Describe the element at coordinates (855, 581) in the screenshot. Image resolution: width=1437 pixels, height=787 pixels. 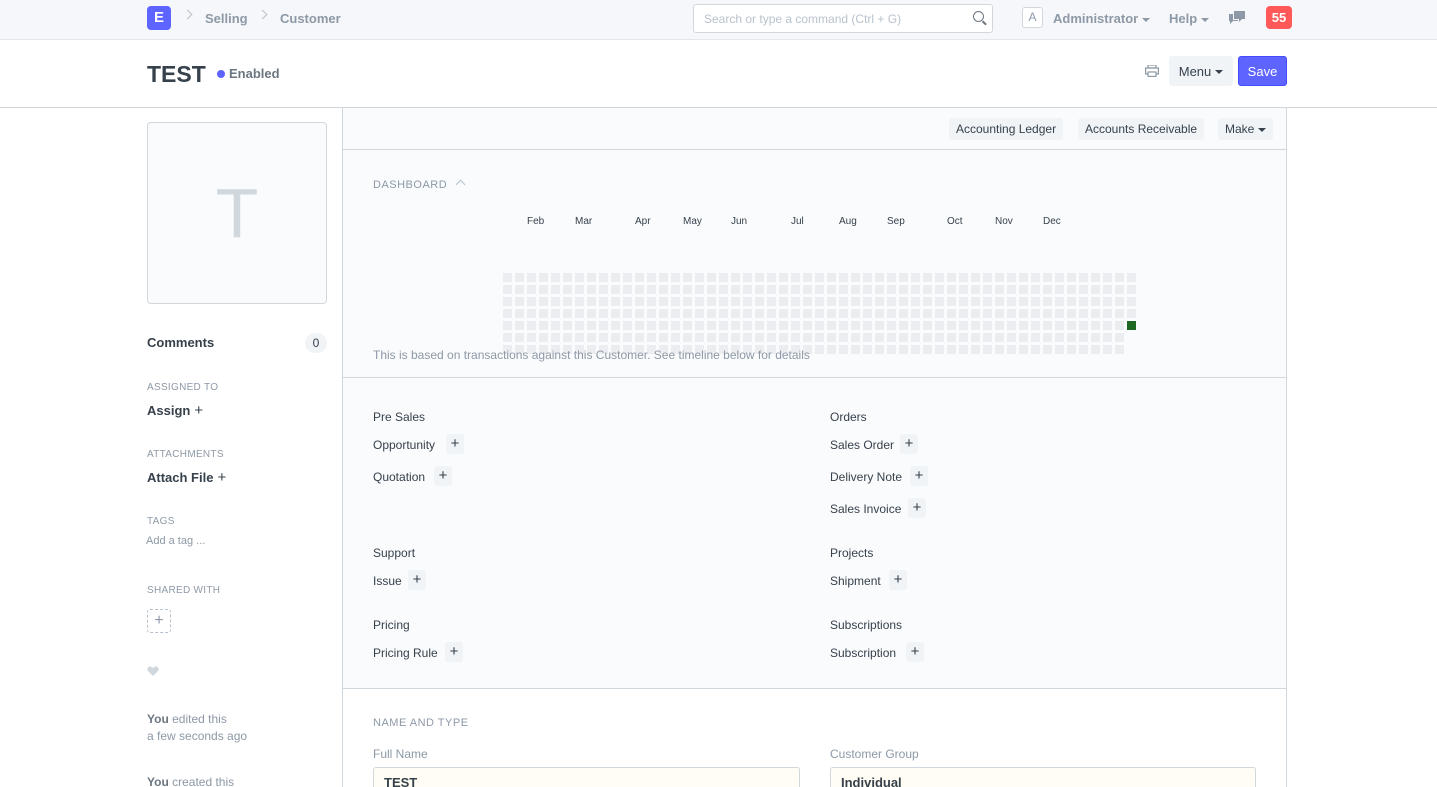
I see `link-shipment: Shipment` at that location.